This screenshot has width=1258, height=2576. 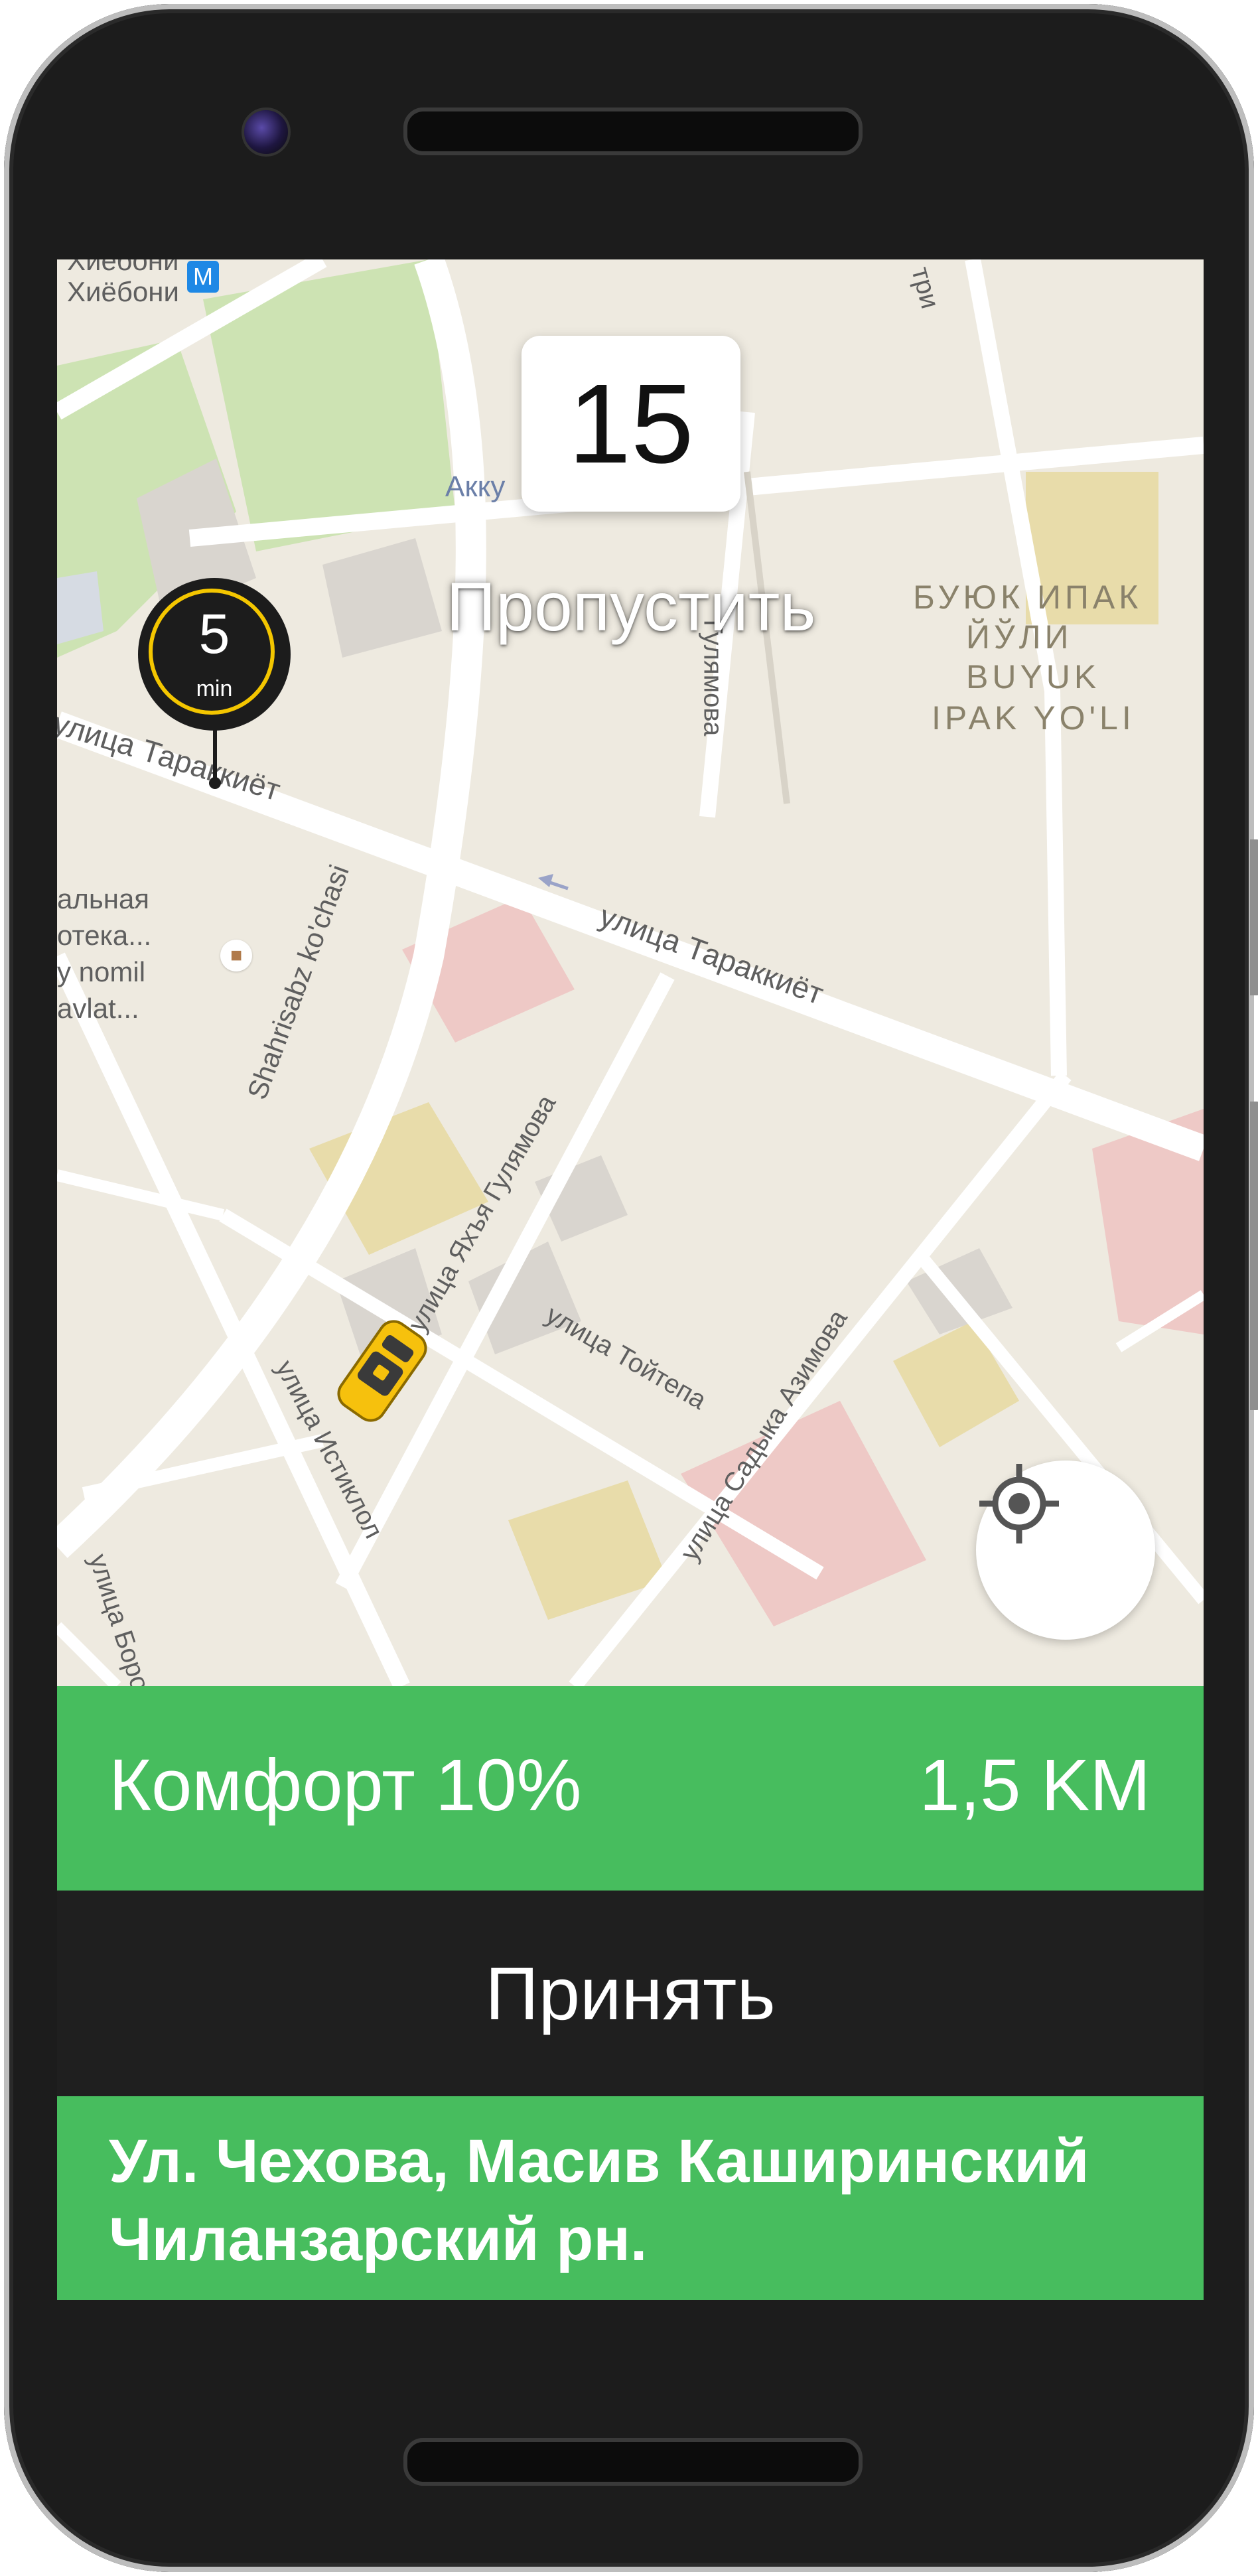 I want to click on eta-pin-unit: min, so click(x=214, y=689).